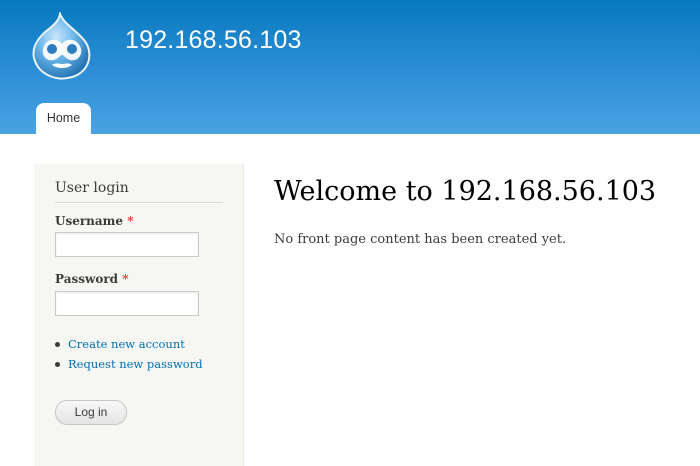 The image size is (700, 466). Describe the element at coordinates (91, 412) in the screenshot. I see `log-in-button: Log in` at that location.